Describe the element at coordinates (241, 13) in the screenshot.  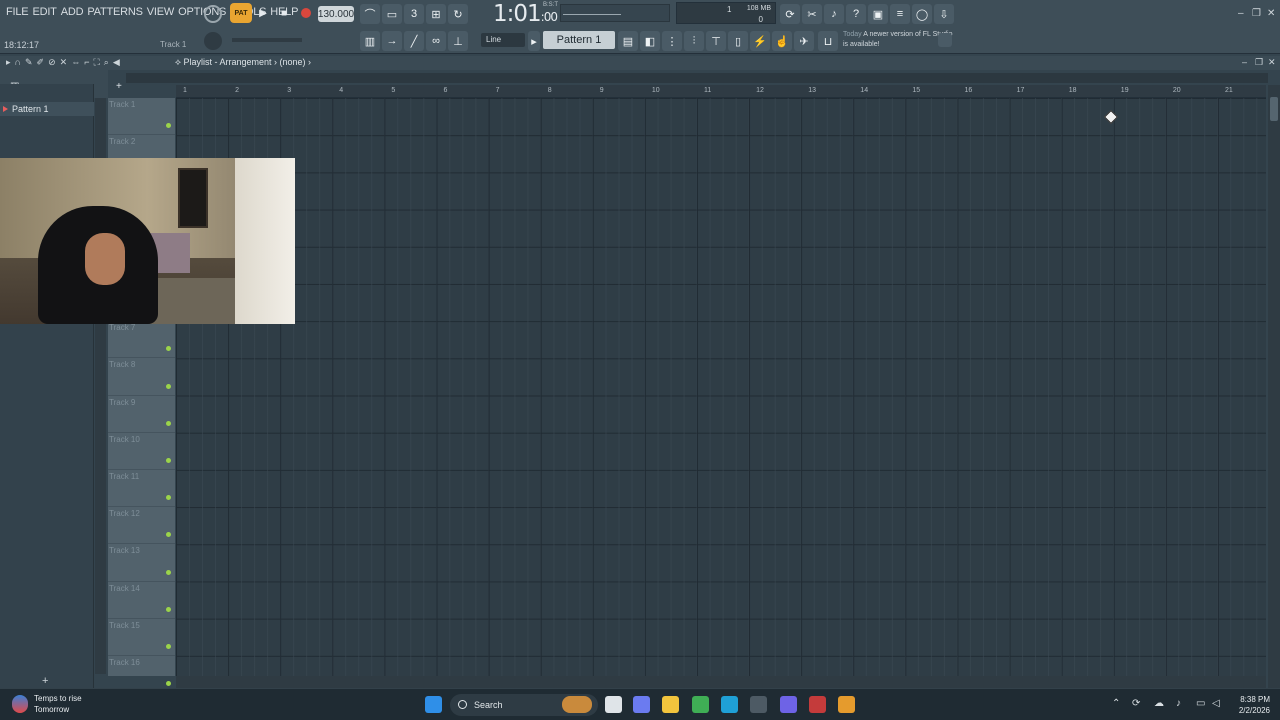
I see `pattern-song-toggle: PAT` at that location.